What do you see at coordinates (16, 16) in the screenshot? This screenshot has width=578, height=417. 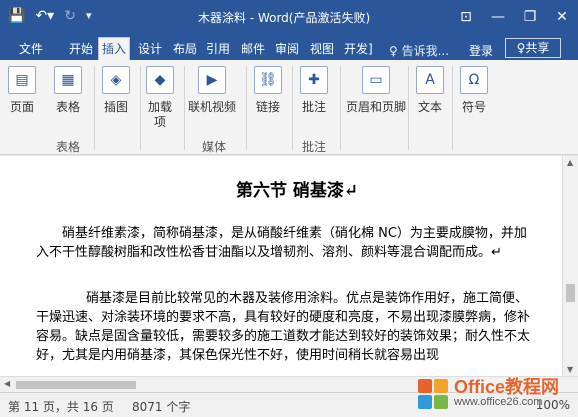 I see `save-icon: 💾` at bounding box center [16, 16].